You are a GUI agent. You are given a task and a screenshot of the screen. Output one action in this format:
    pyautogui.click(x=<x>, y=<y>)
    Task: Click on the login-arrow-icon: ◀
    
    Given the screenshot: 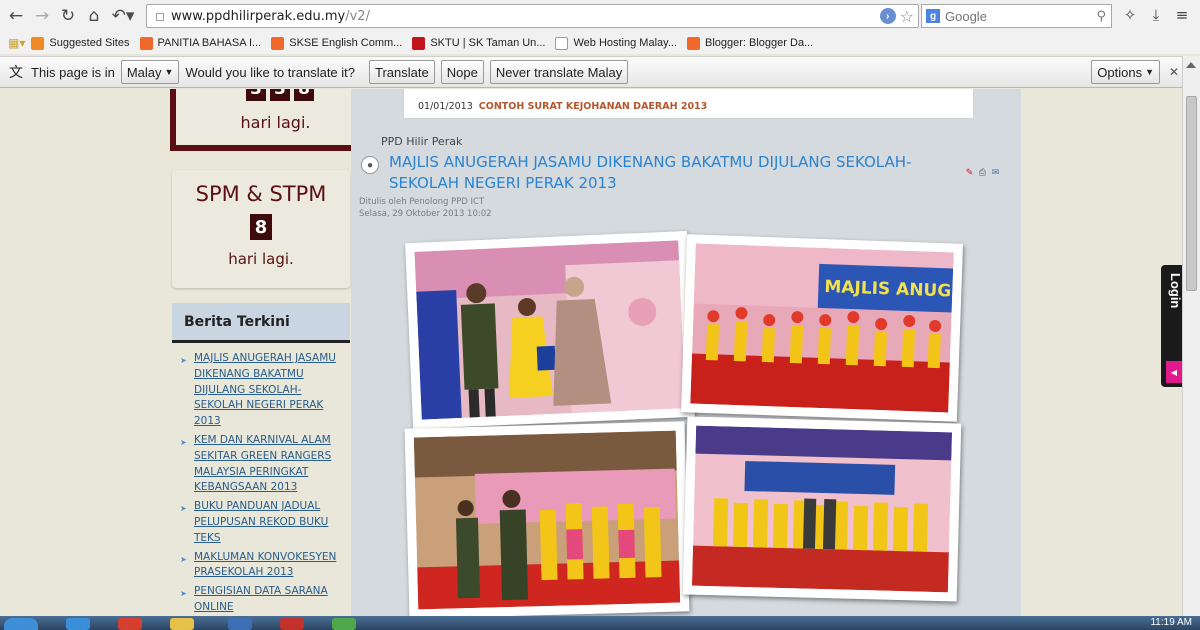 What is the action you would take?
    pyautogui.click(x=1174, y=372)
    